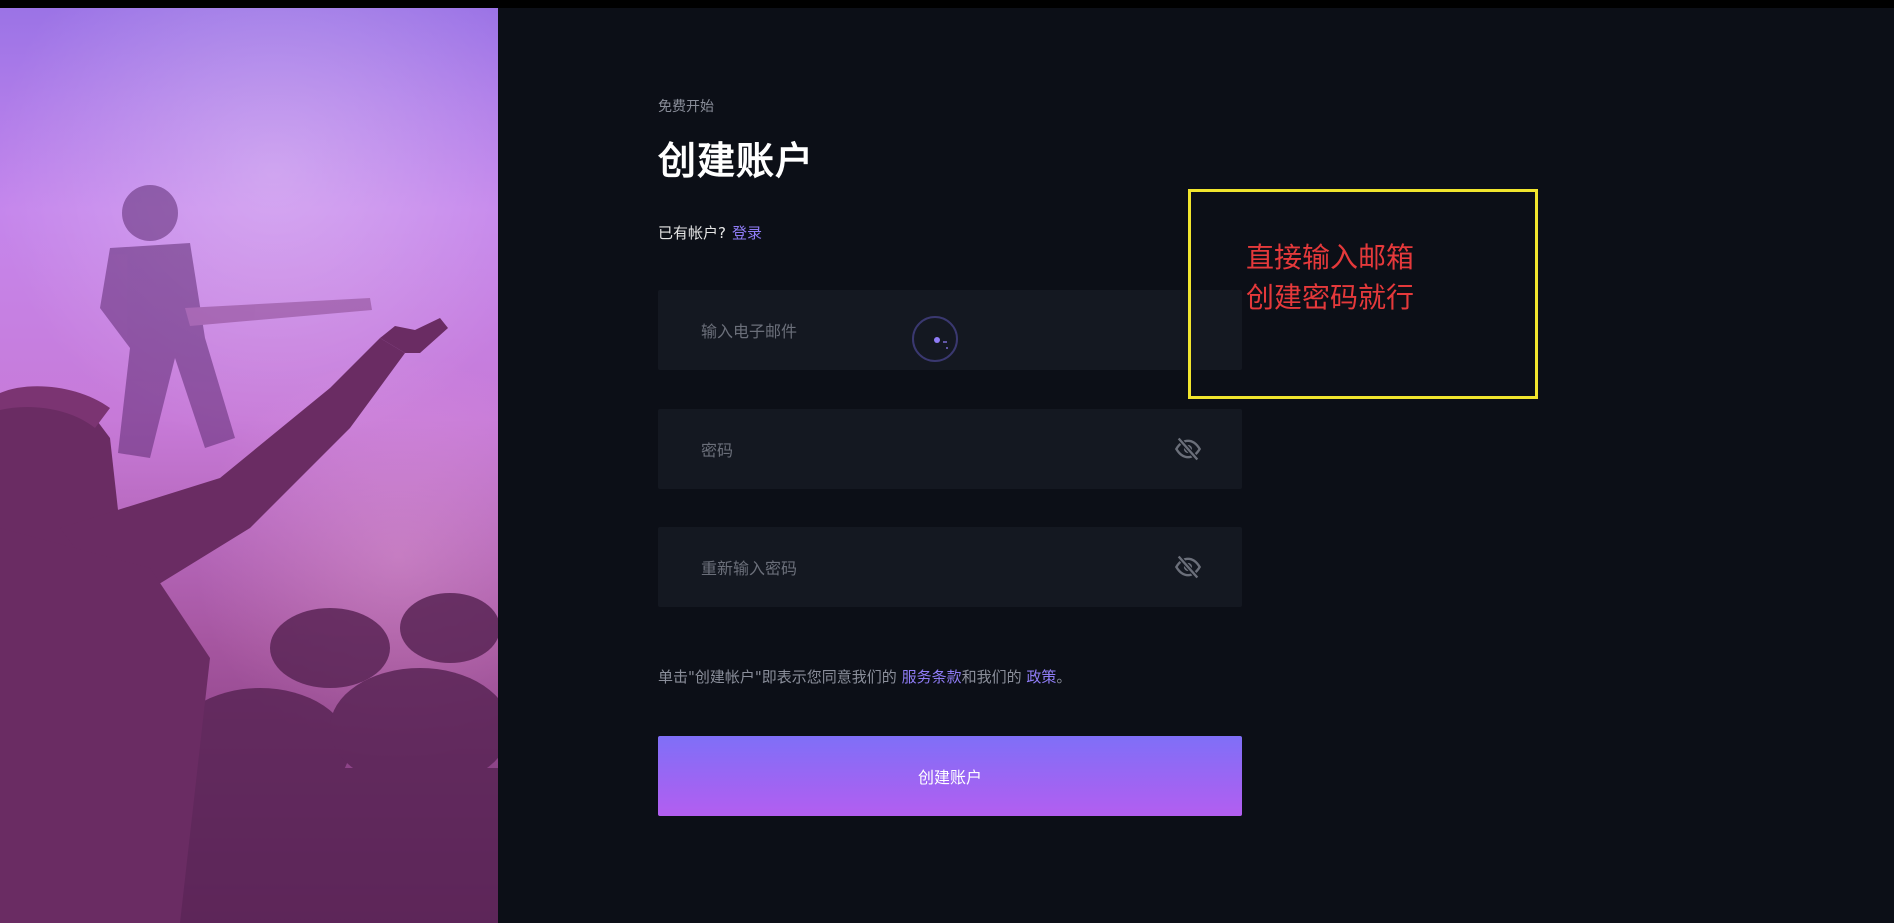 The height and width of the screenshot is (923, 1894). What do you see at coordinates (686, 107) in the screenshot?
I see `eyebrow-text: 免费开始` at bounding box center [686, 107].